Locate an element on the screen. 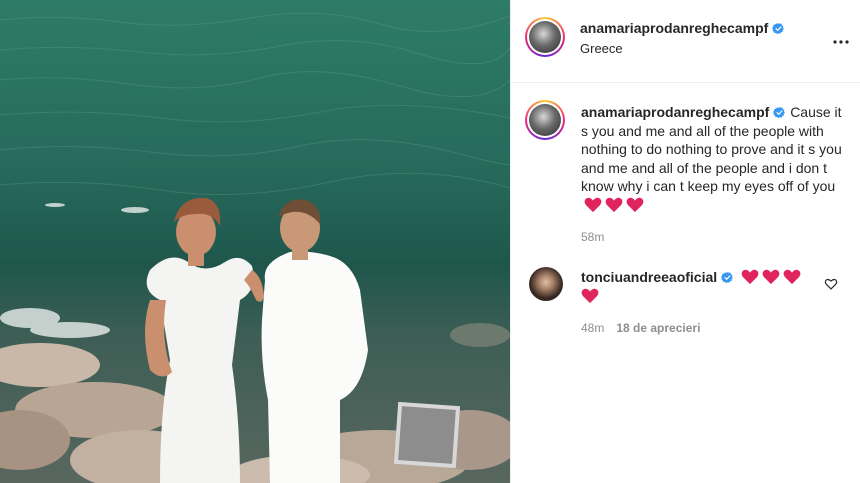 This screenshot has width=860, height=483. post-header: anamariaprodanreghecampf Greece is located at coordinates (685, 41).